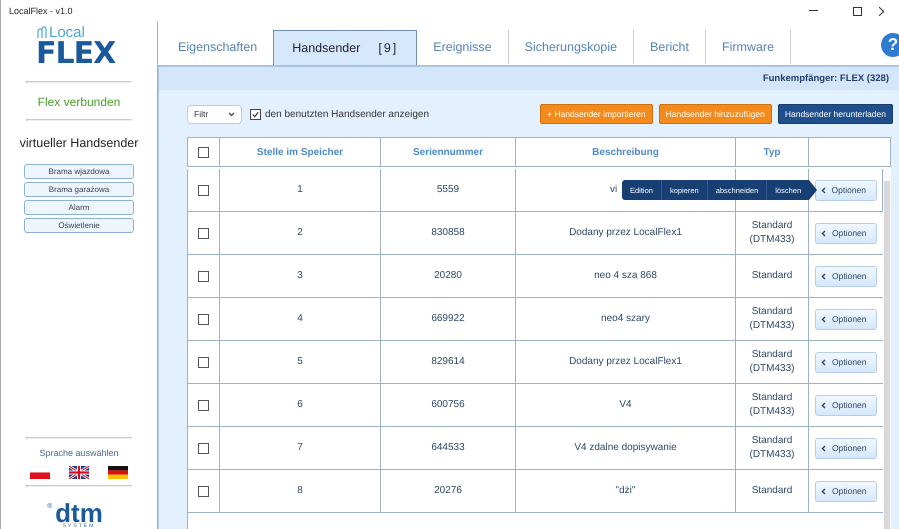 This screenshot has width=899, height=529. Describe the element at coordinates (67, 32) in the screenshot. I see `logo-text: Local` at that location.